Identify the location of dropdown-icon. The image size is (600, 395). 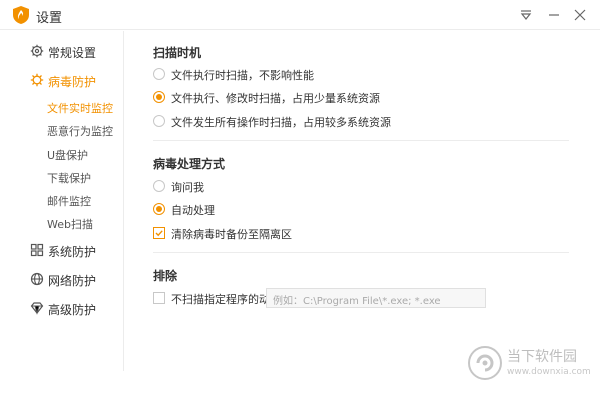
(526, 15).